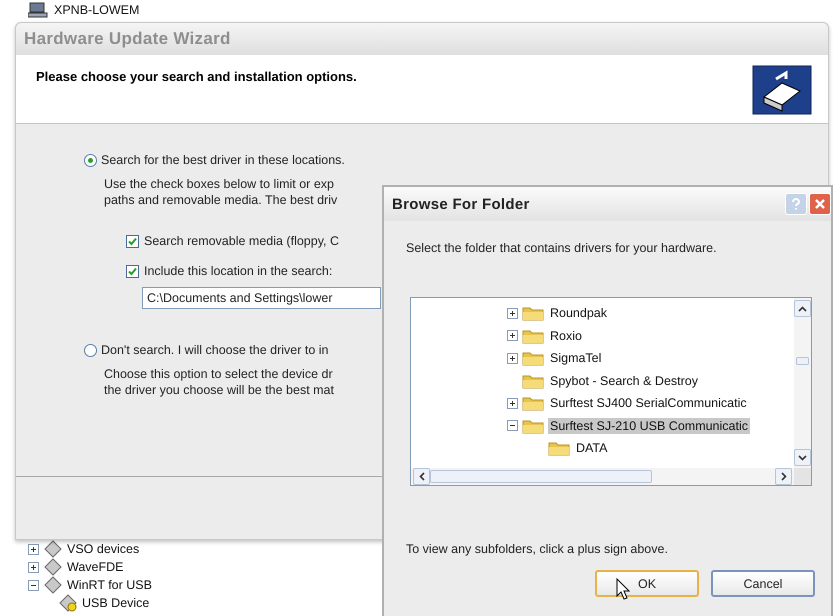 Image resolution: width=833 pixels, height=616 pixels. Describe the element at coordinates (214, 350) in the screenshot. I see `option-label: Don't search. I will choose the driver to in` at that location.